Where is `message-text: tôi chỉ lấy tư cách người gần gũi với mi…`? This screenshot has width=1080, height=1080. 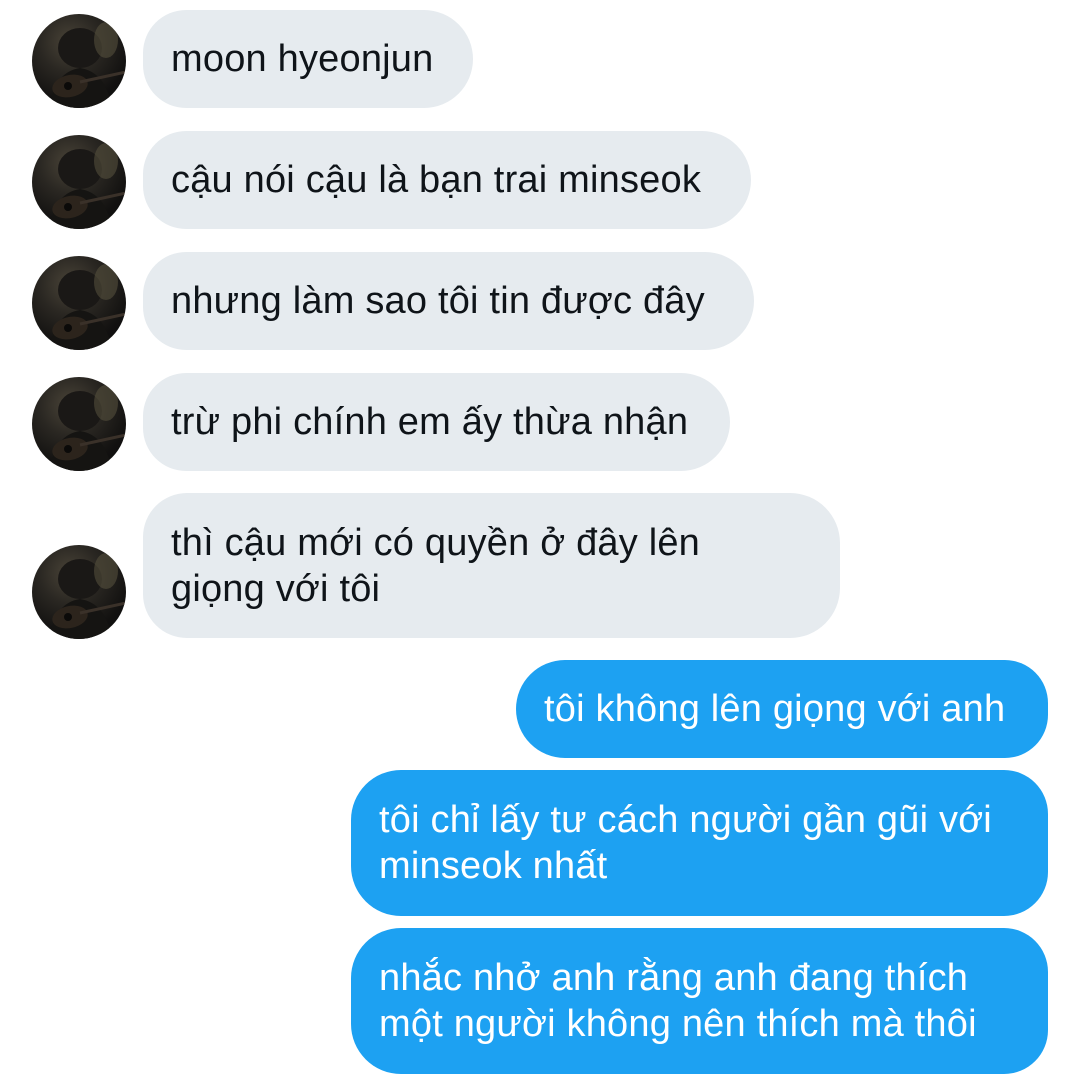
message-text: tôi chỉ lấy tư cách người gần gũi với mi… is located at coordinates (685, 843).